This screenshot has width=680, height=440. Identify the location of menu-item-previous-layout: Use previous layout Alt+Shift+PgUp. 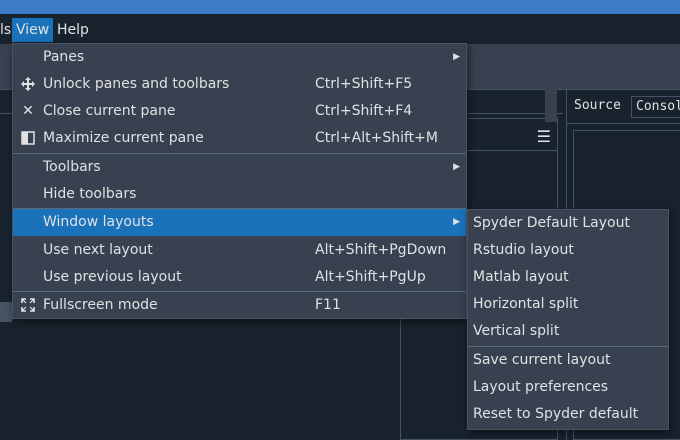
(239, 277).